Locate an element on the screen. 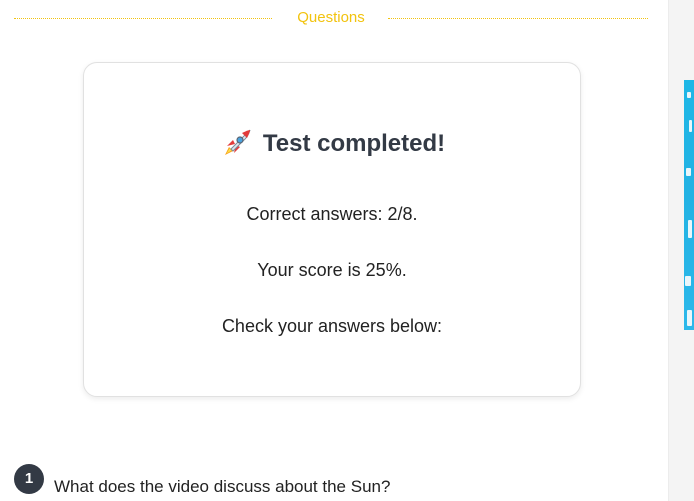 The height and width of the screenshot is (501, 694). divider-right is located at coordinates (518, 18).